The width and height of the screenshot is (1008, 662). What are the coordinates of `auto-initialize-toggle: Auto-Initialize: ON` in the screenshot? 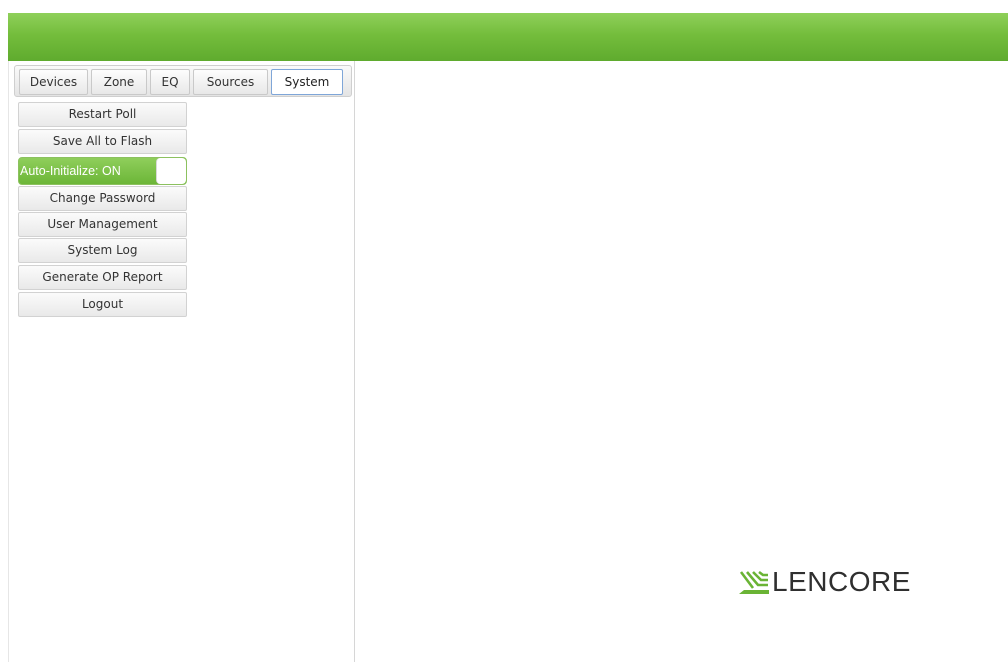 It's located at (102, 171).